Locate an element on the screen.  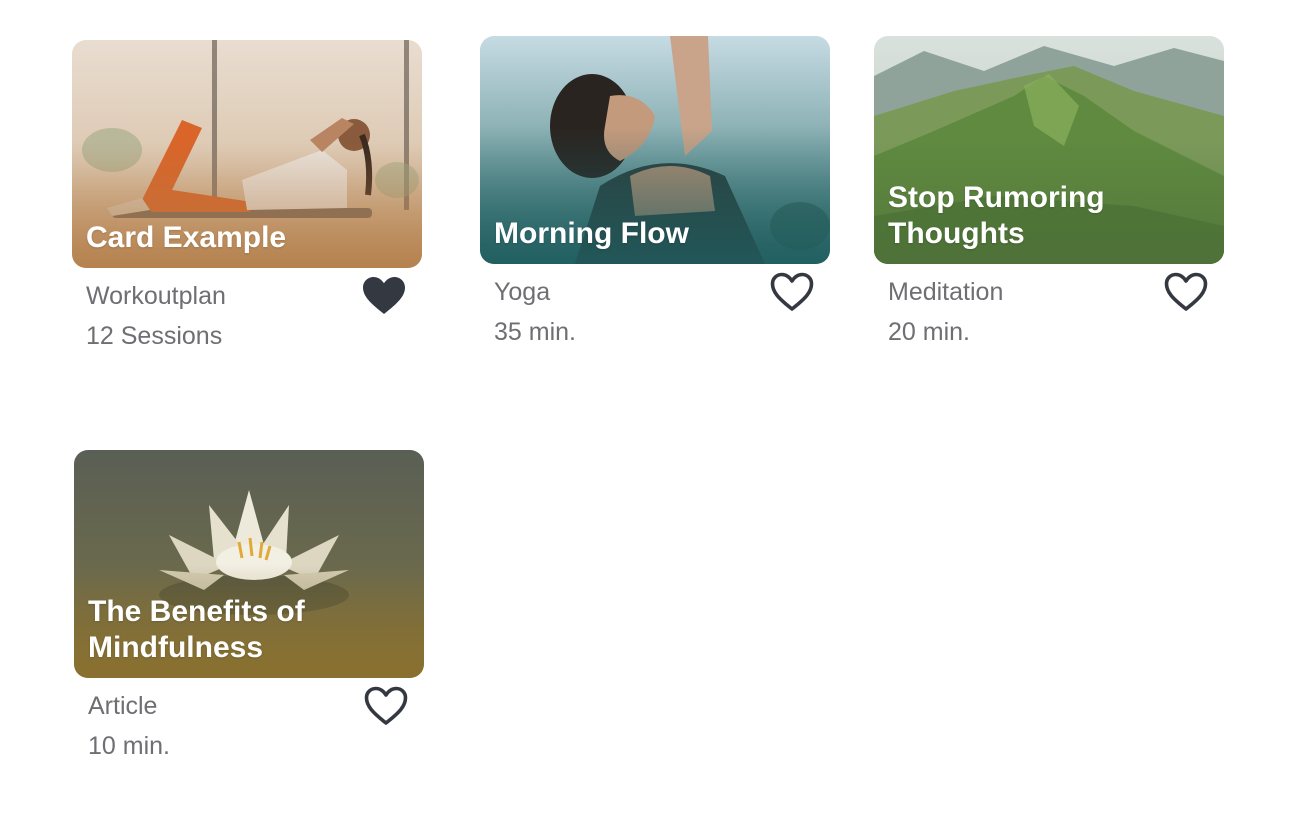
card-title: Stop Rumoring Thoughts is located at coordinates (996, 215).